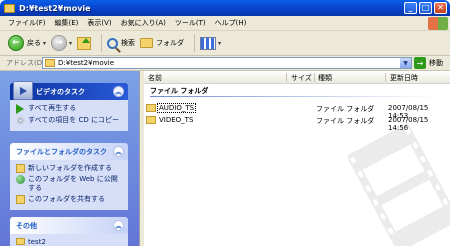 The image size is (450, 246). I want to click on video-tasks-header: ビデオのタスク ︽, so click(69, 90).